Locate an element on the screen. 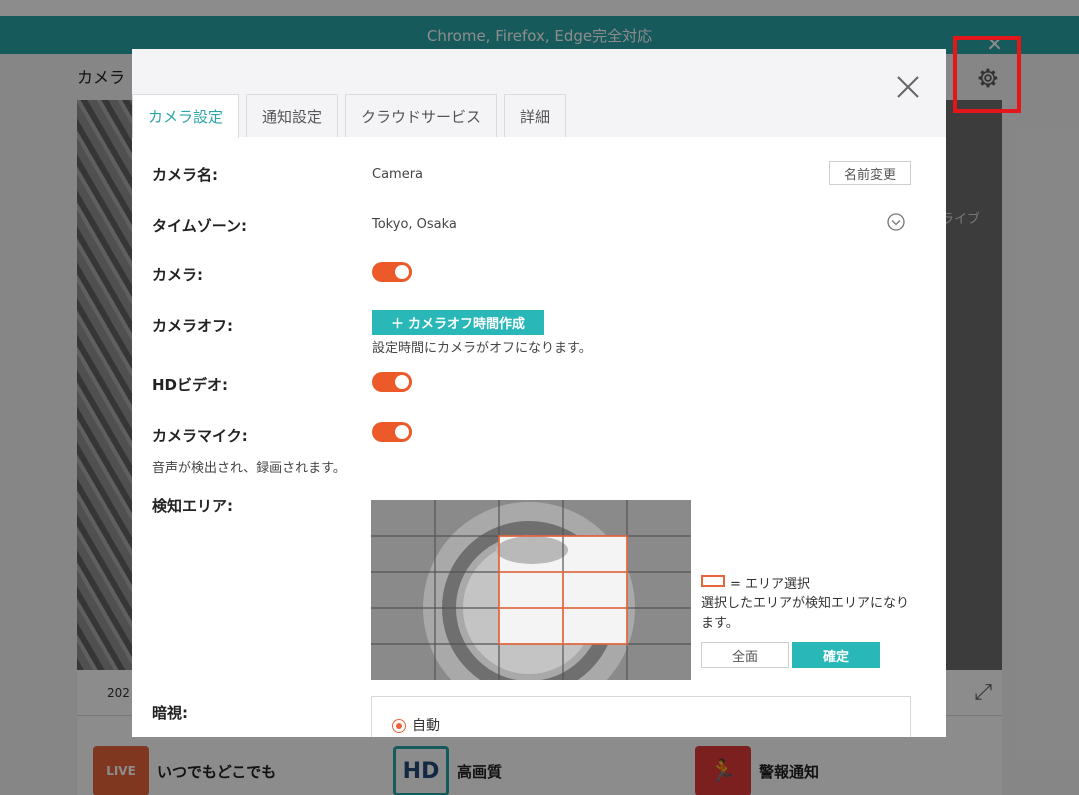 The height and width of the screenshot is (795, 1079). modal-header: カメラ設定 通知設定 クラウドサービス 詳細 is located at coordinates (539, 93).